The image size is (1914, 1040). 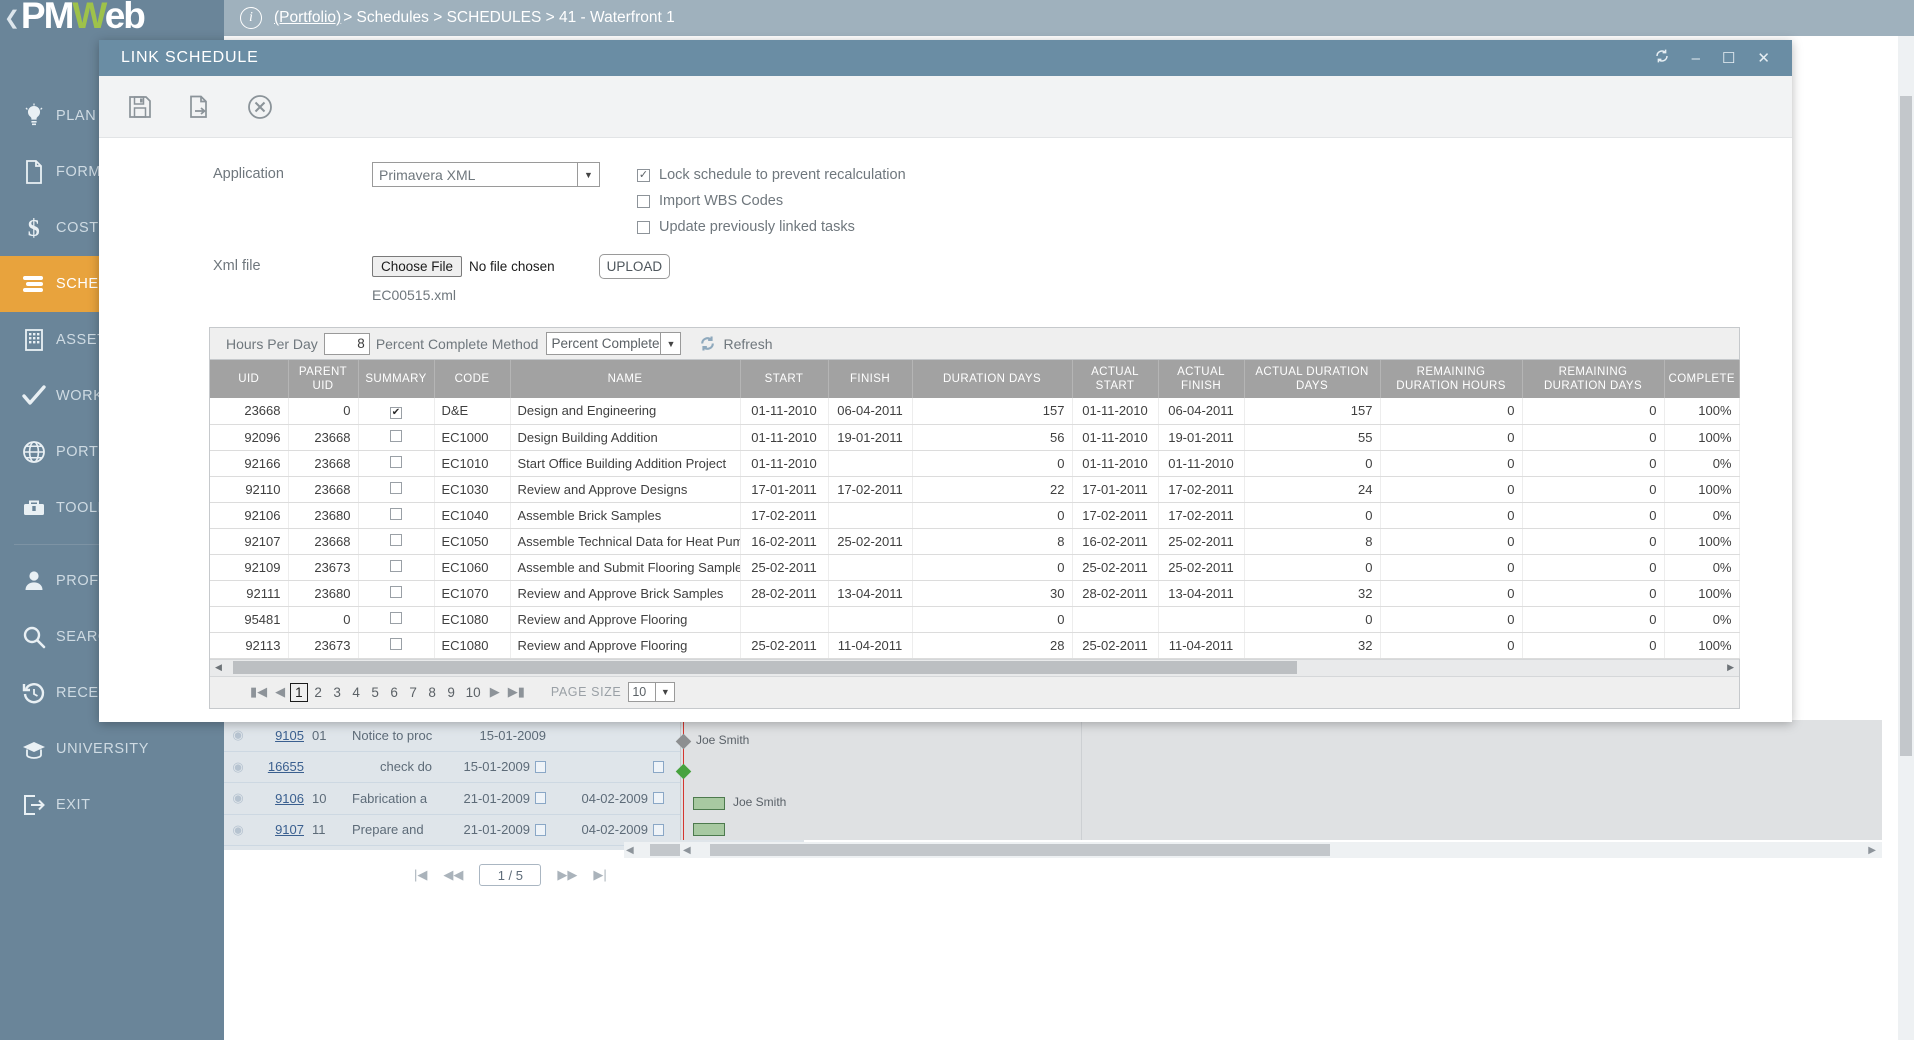 I want to click on first-page-icon: |◀, so click(x=420, y=875).